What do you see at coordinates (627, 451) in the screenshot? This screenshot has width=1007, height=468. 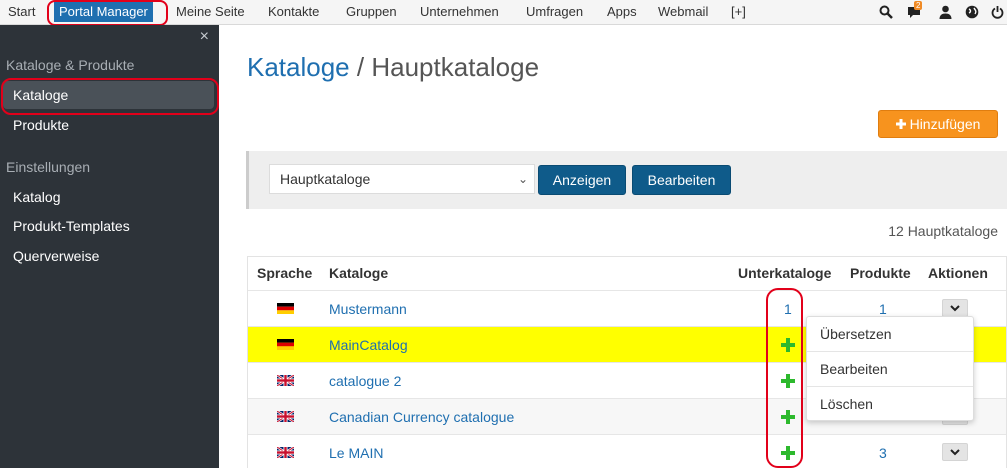 I see `table-row: Le MAIN 3` at bounding box center [627, 451].